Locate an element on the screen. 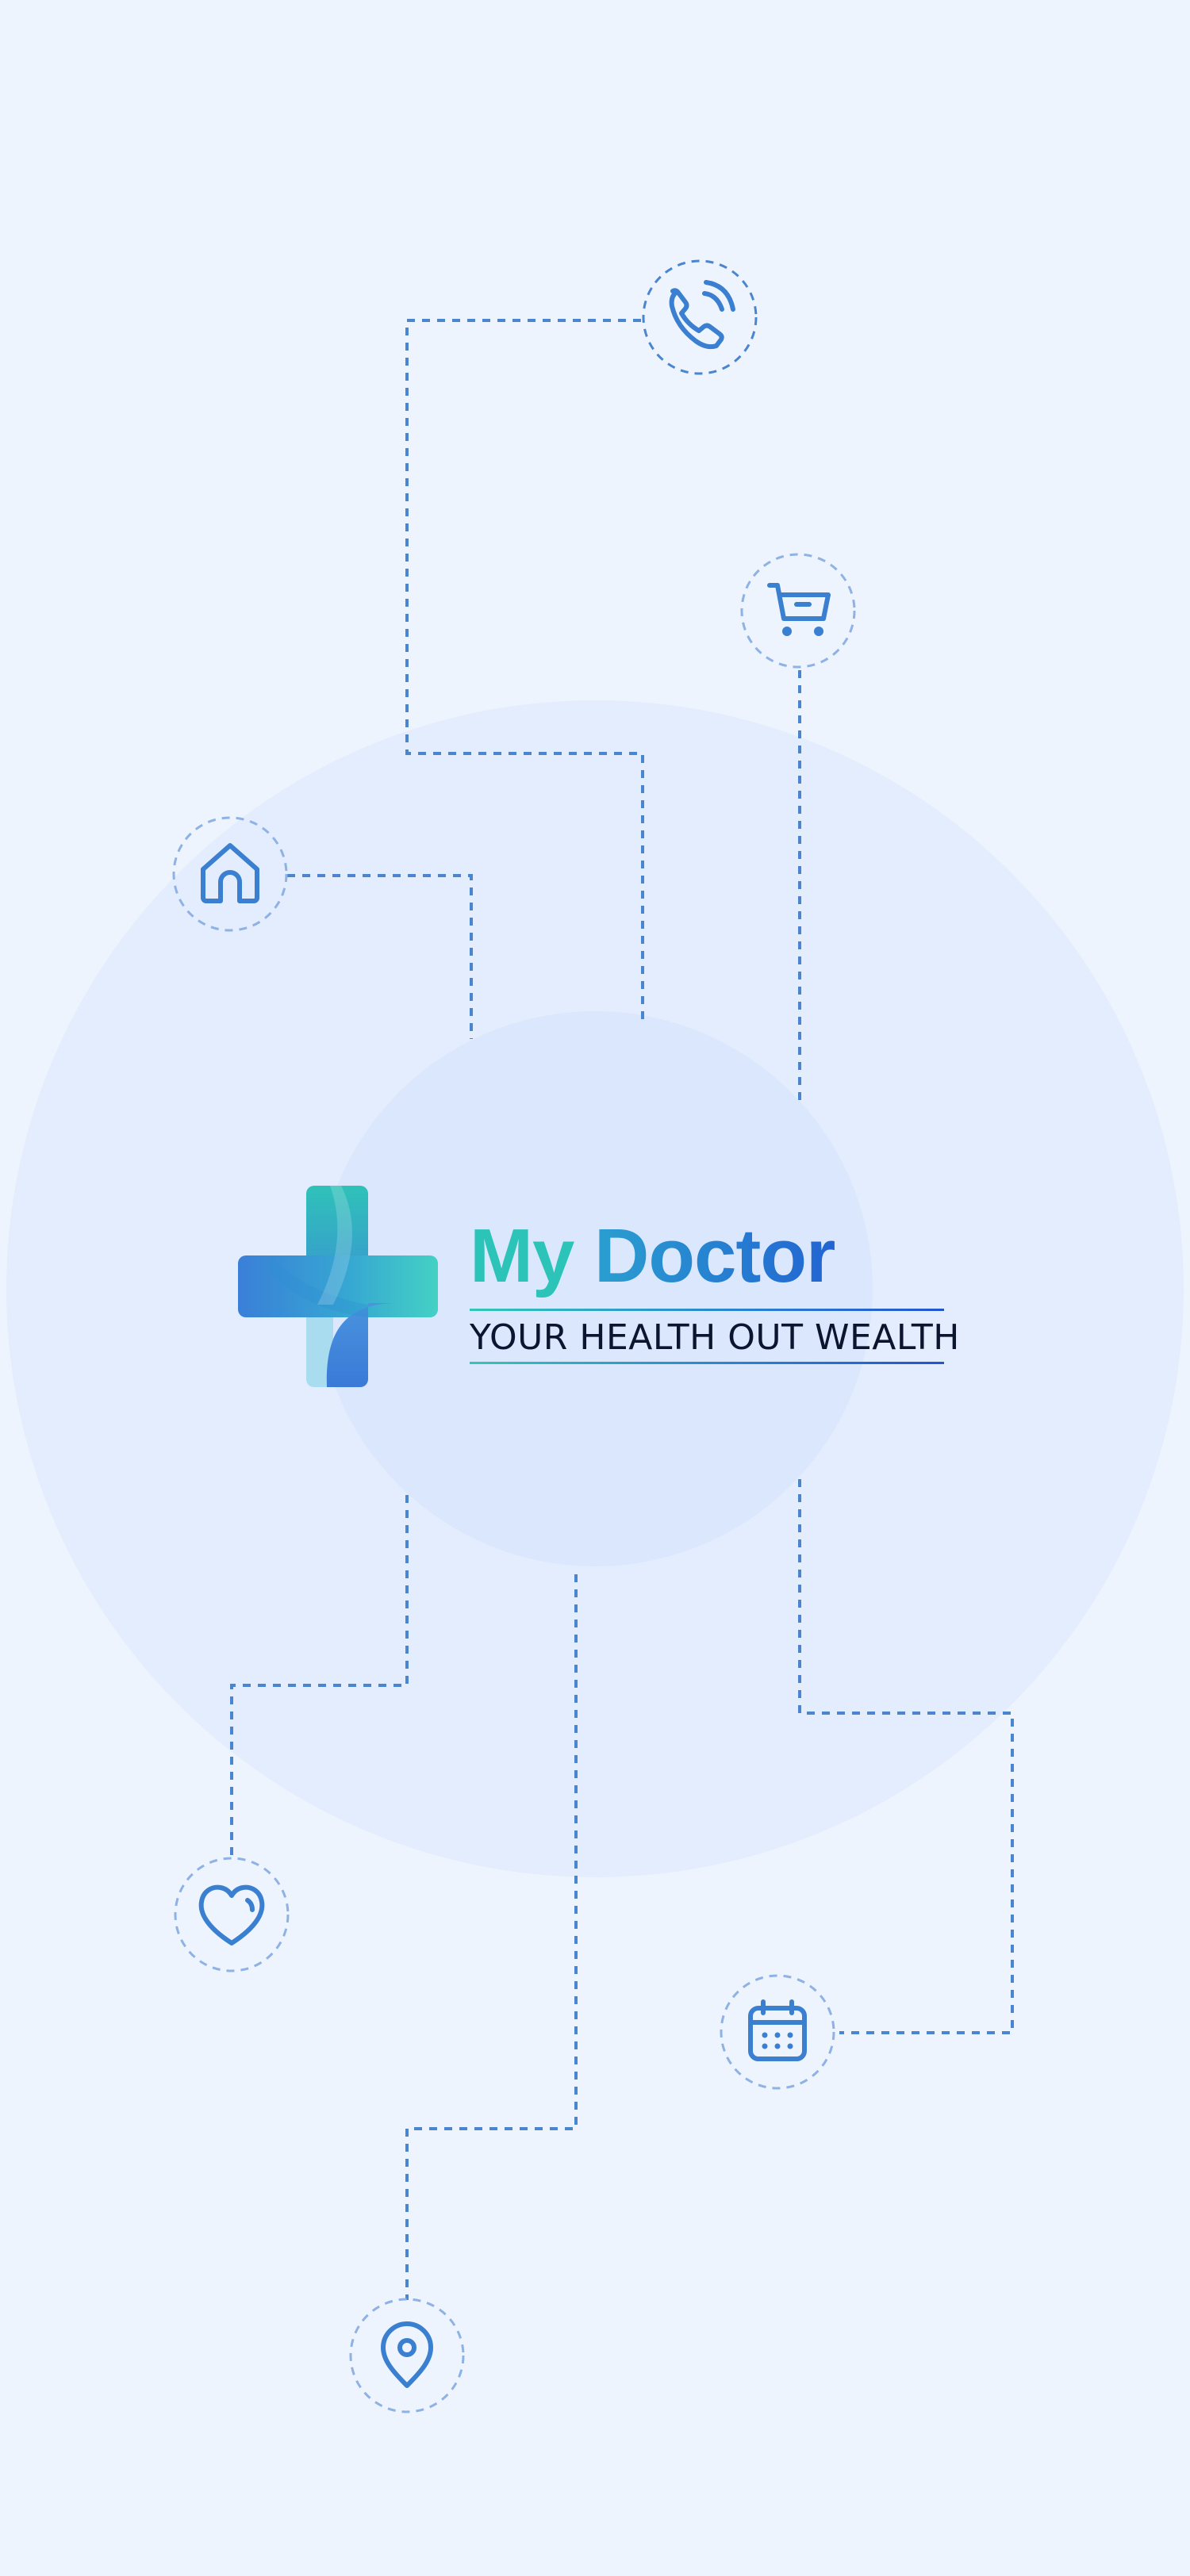 Image resolution: width=1190 pixels, height=2576 pixels. brand-name: My Doctor is located at coordinates (652, 1256).